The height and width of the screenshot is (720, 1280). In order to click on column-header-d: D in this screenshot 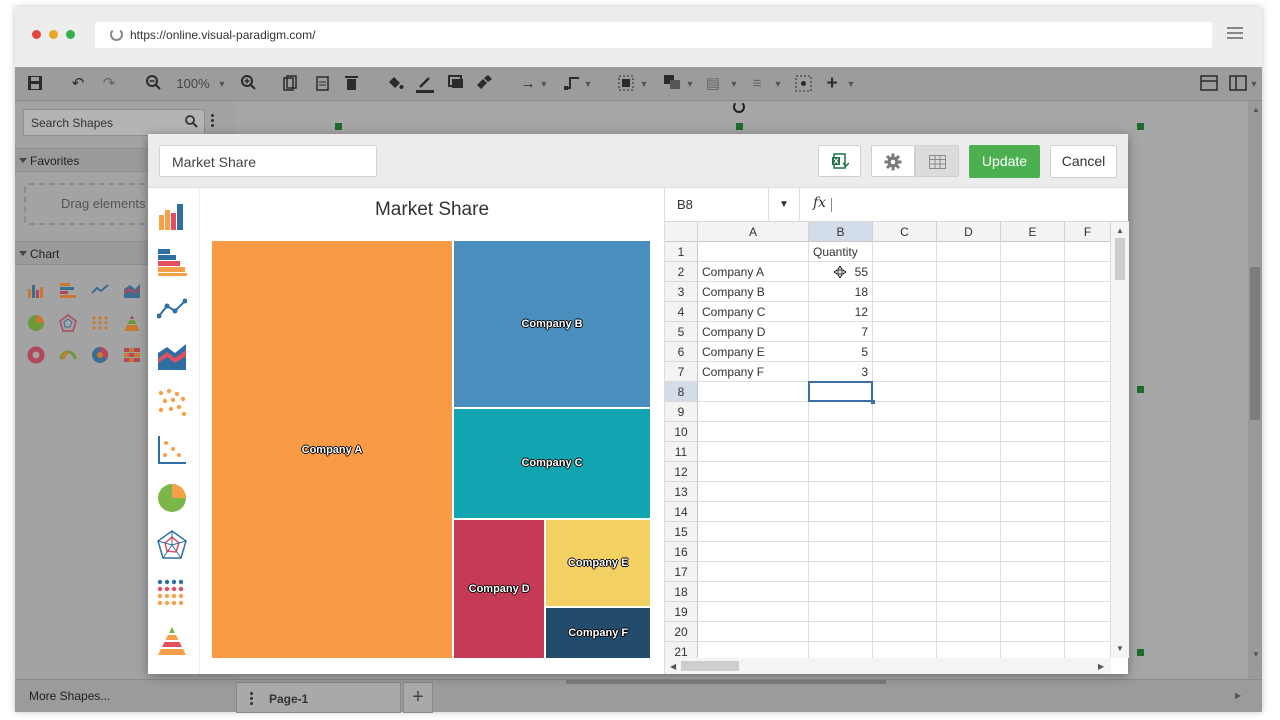, I will do `click(969, 232)`.